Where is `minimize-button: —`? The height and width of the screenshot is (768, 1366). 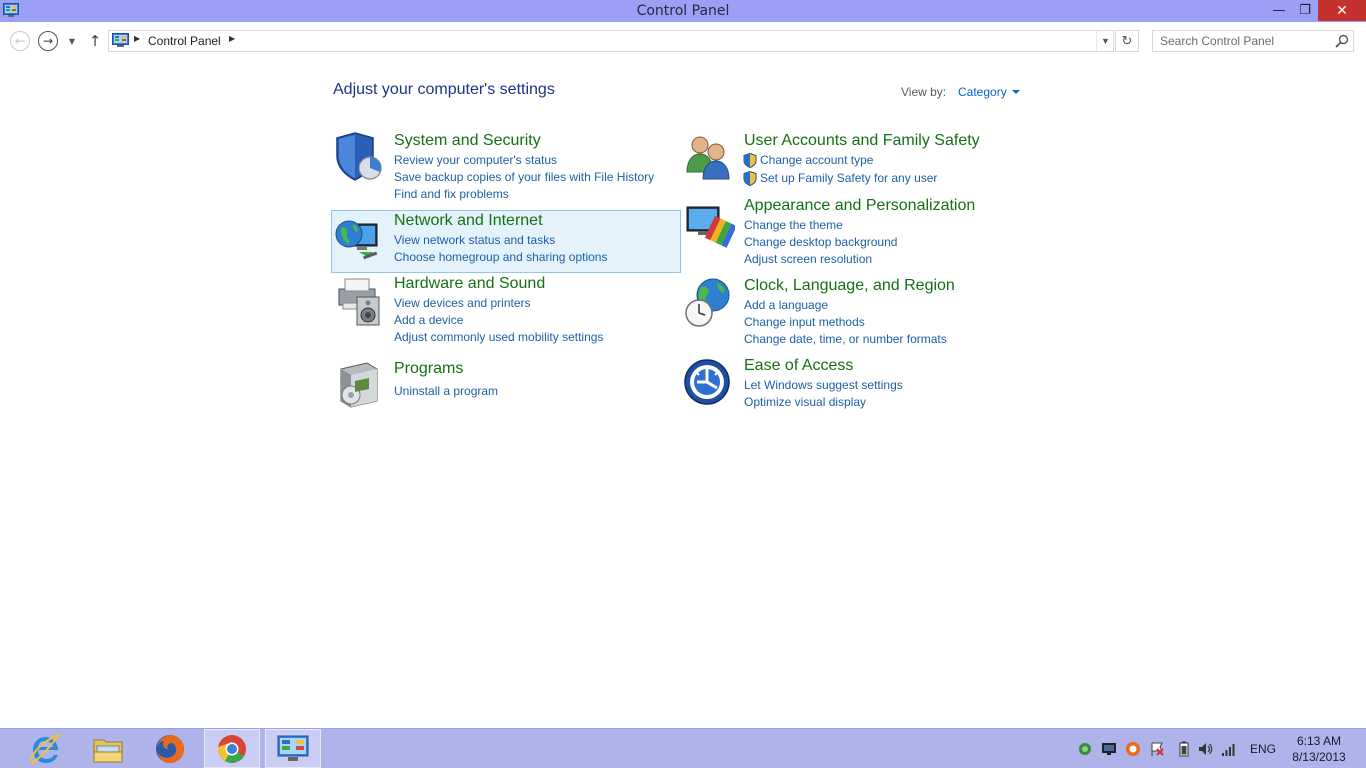 minimize-button: — is located at coordinates (1279, 10).